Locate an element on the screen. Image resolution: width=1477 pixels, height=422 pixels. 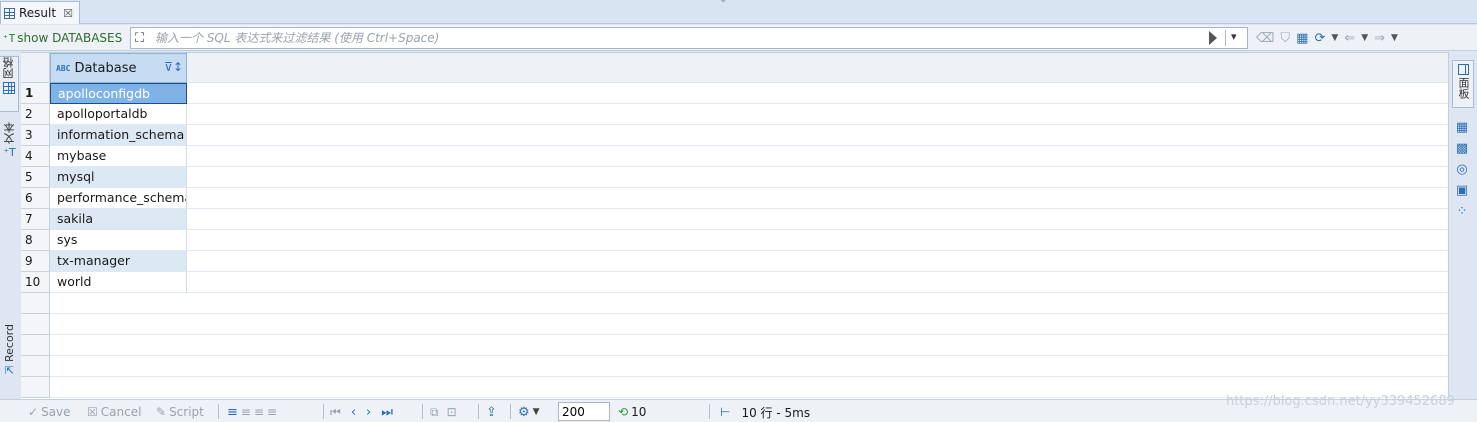
filter-input is located at coordinates (675, 38).